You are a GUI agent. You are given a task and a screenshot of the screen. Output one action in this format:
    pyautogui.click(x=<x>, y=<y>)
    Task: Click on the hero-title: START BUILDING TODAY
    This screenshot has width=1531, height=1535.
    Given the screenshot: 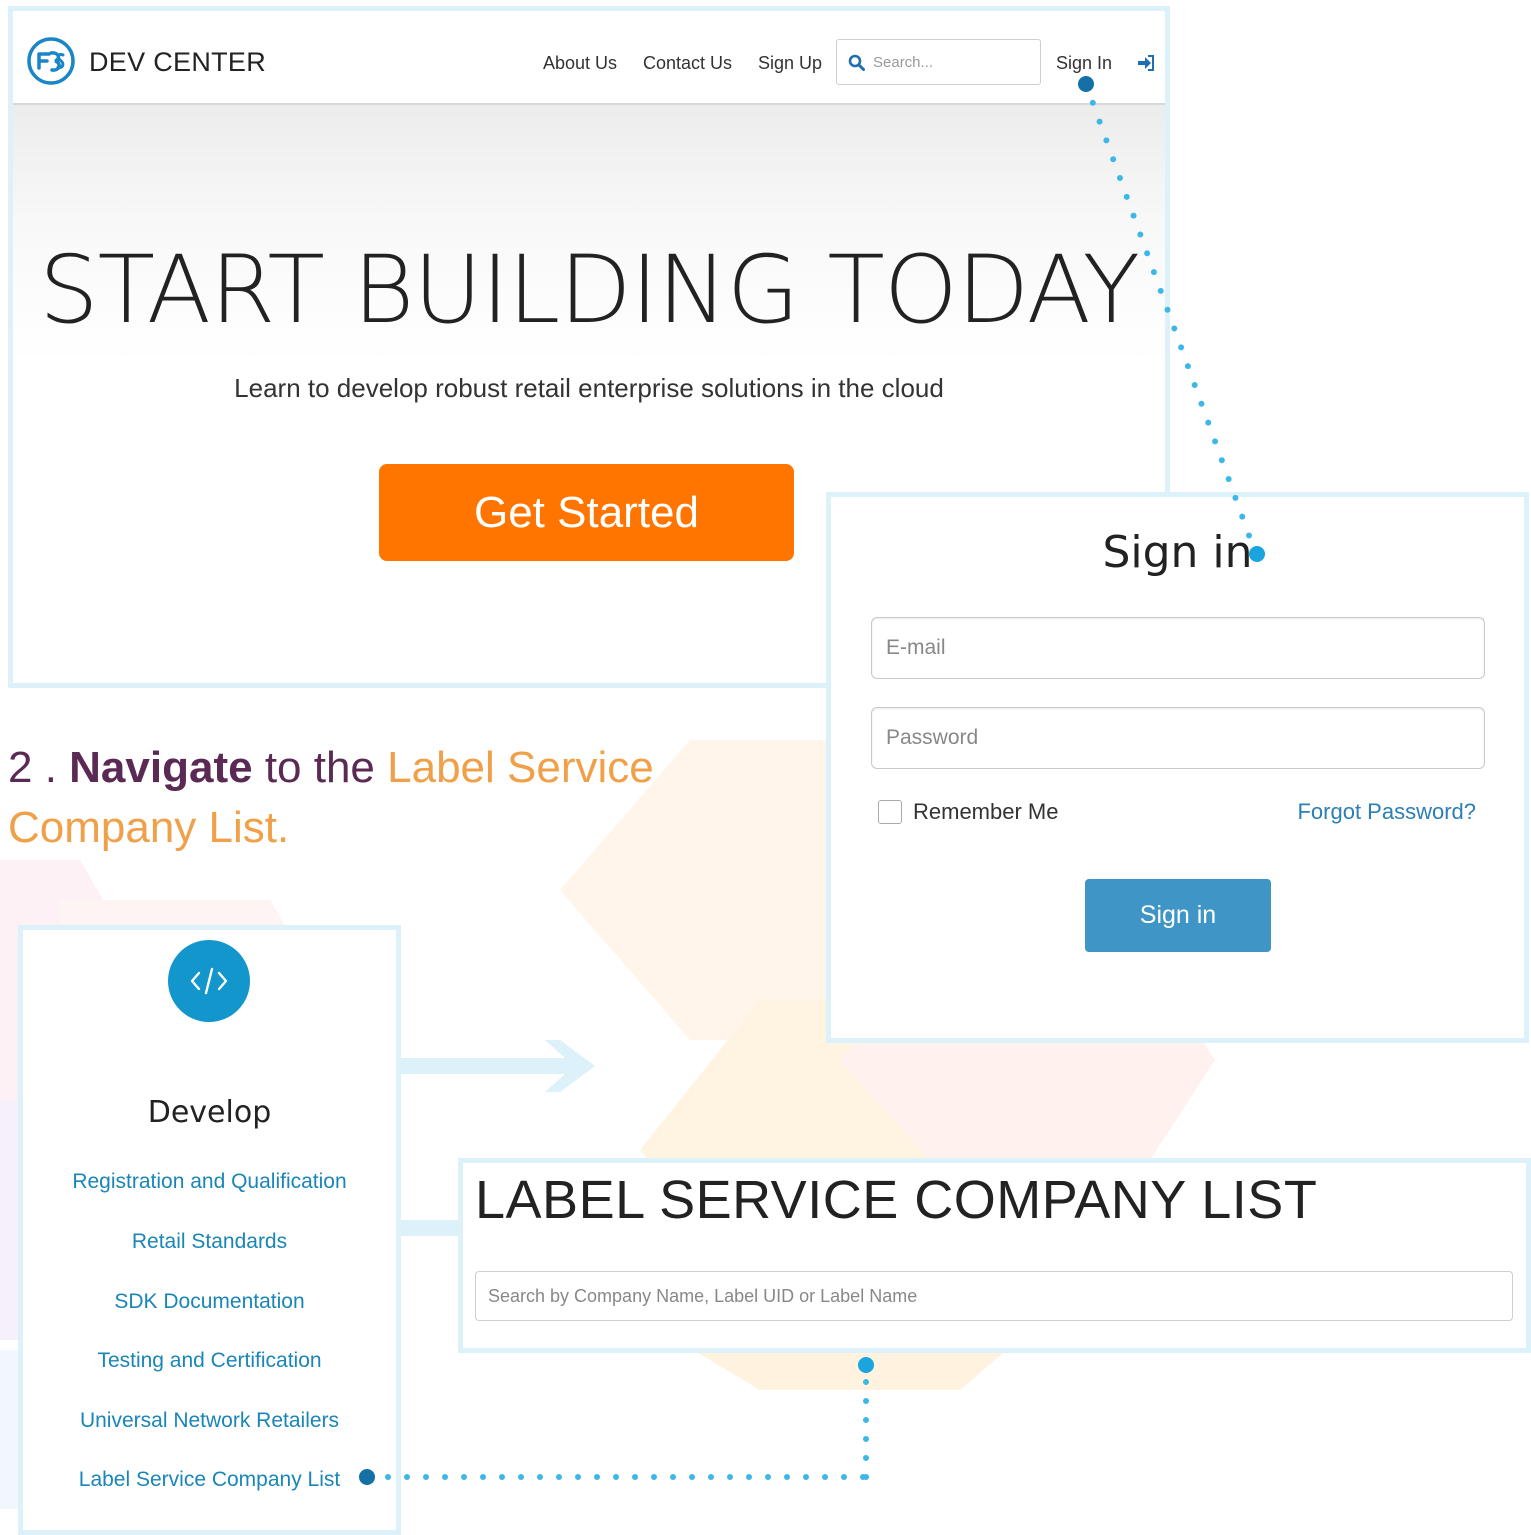 What is the action you would take?
    pyautogui.click(x=589, y=290)
    